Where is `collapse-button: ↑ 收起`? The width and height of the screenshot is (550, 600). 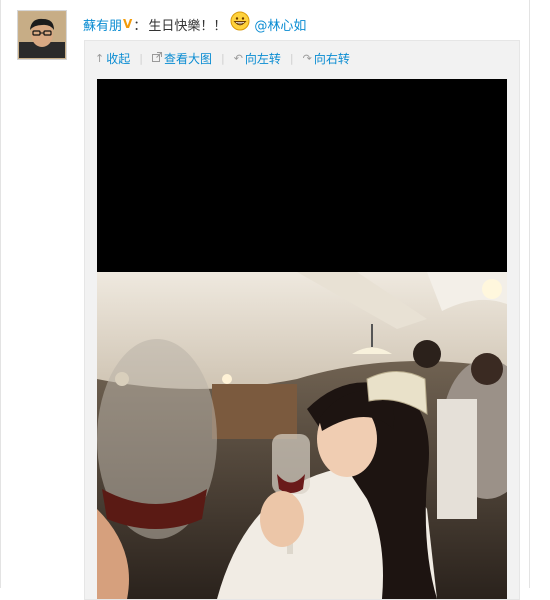
collapse-button: ↑ 收起 is located at coordinates (112, 58).